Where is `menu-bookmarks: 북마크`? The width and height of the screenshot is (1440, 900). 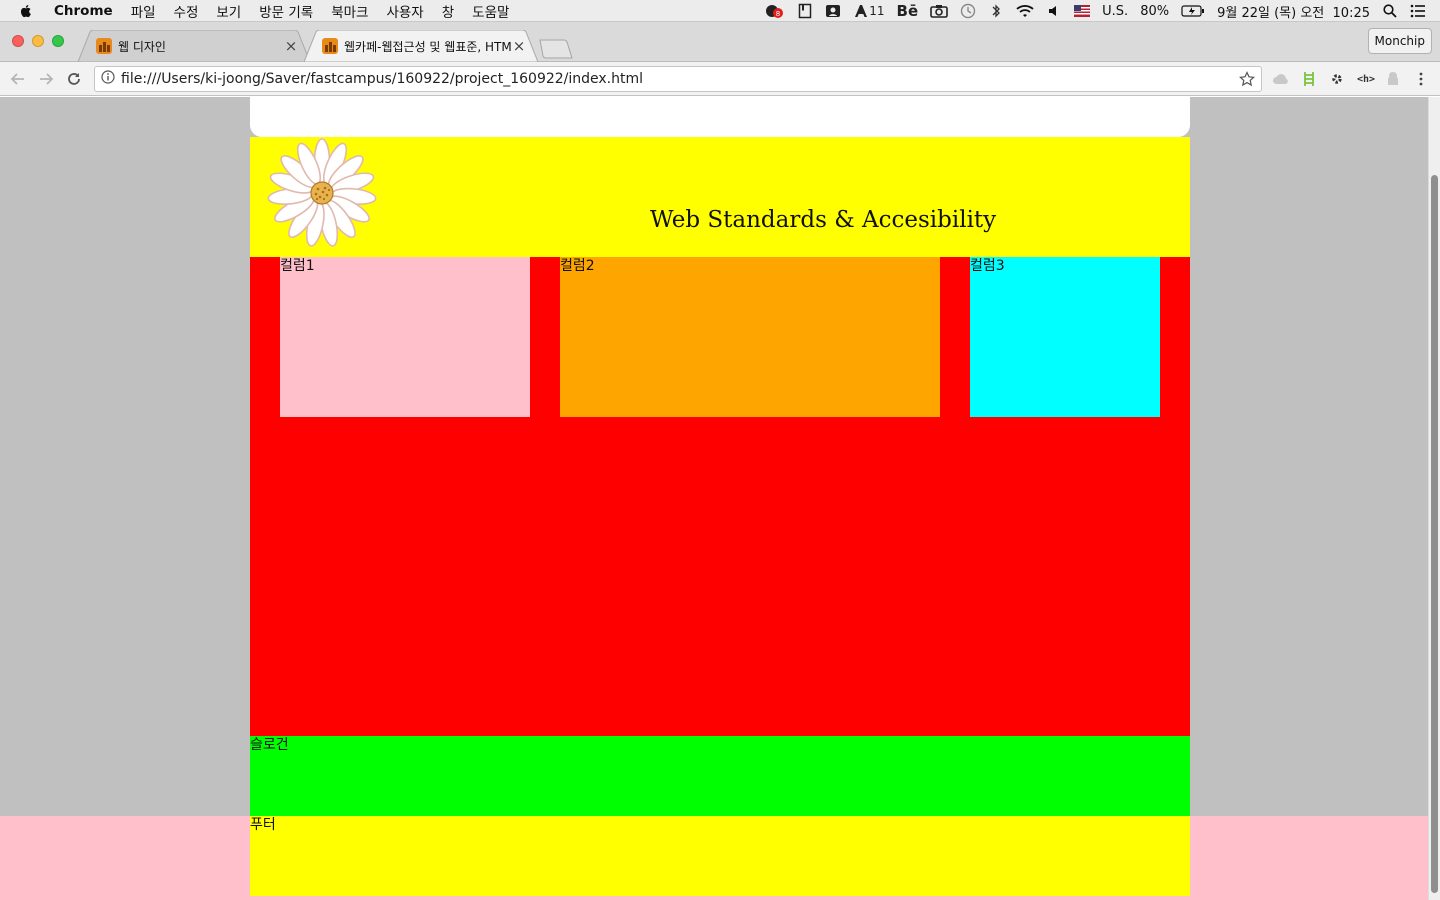 menu-bookmarks: 북마크 is located at coordinates (349, 11).